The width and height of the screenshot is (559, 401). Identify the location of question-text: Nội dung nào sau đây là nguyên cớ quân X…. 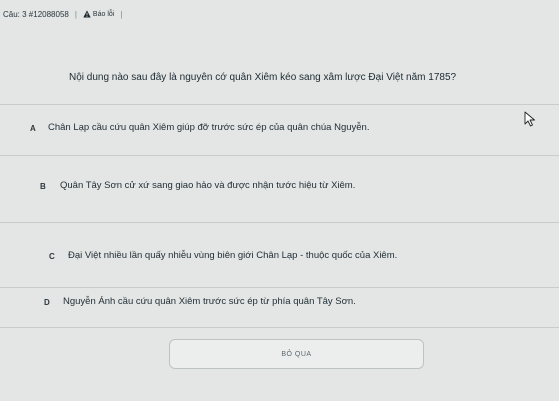
(263, 77).